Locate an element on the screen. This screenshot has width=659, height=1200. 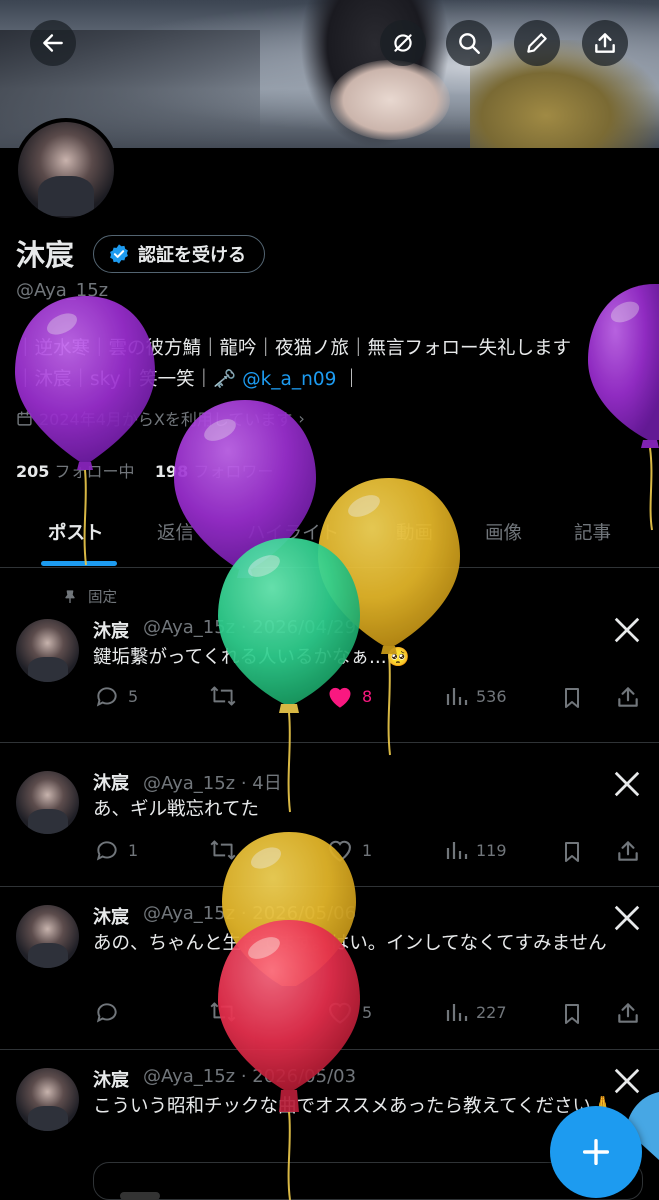
following-count: 205 is located at coordinates (33, 471).